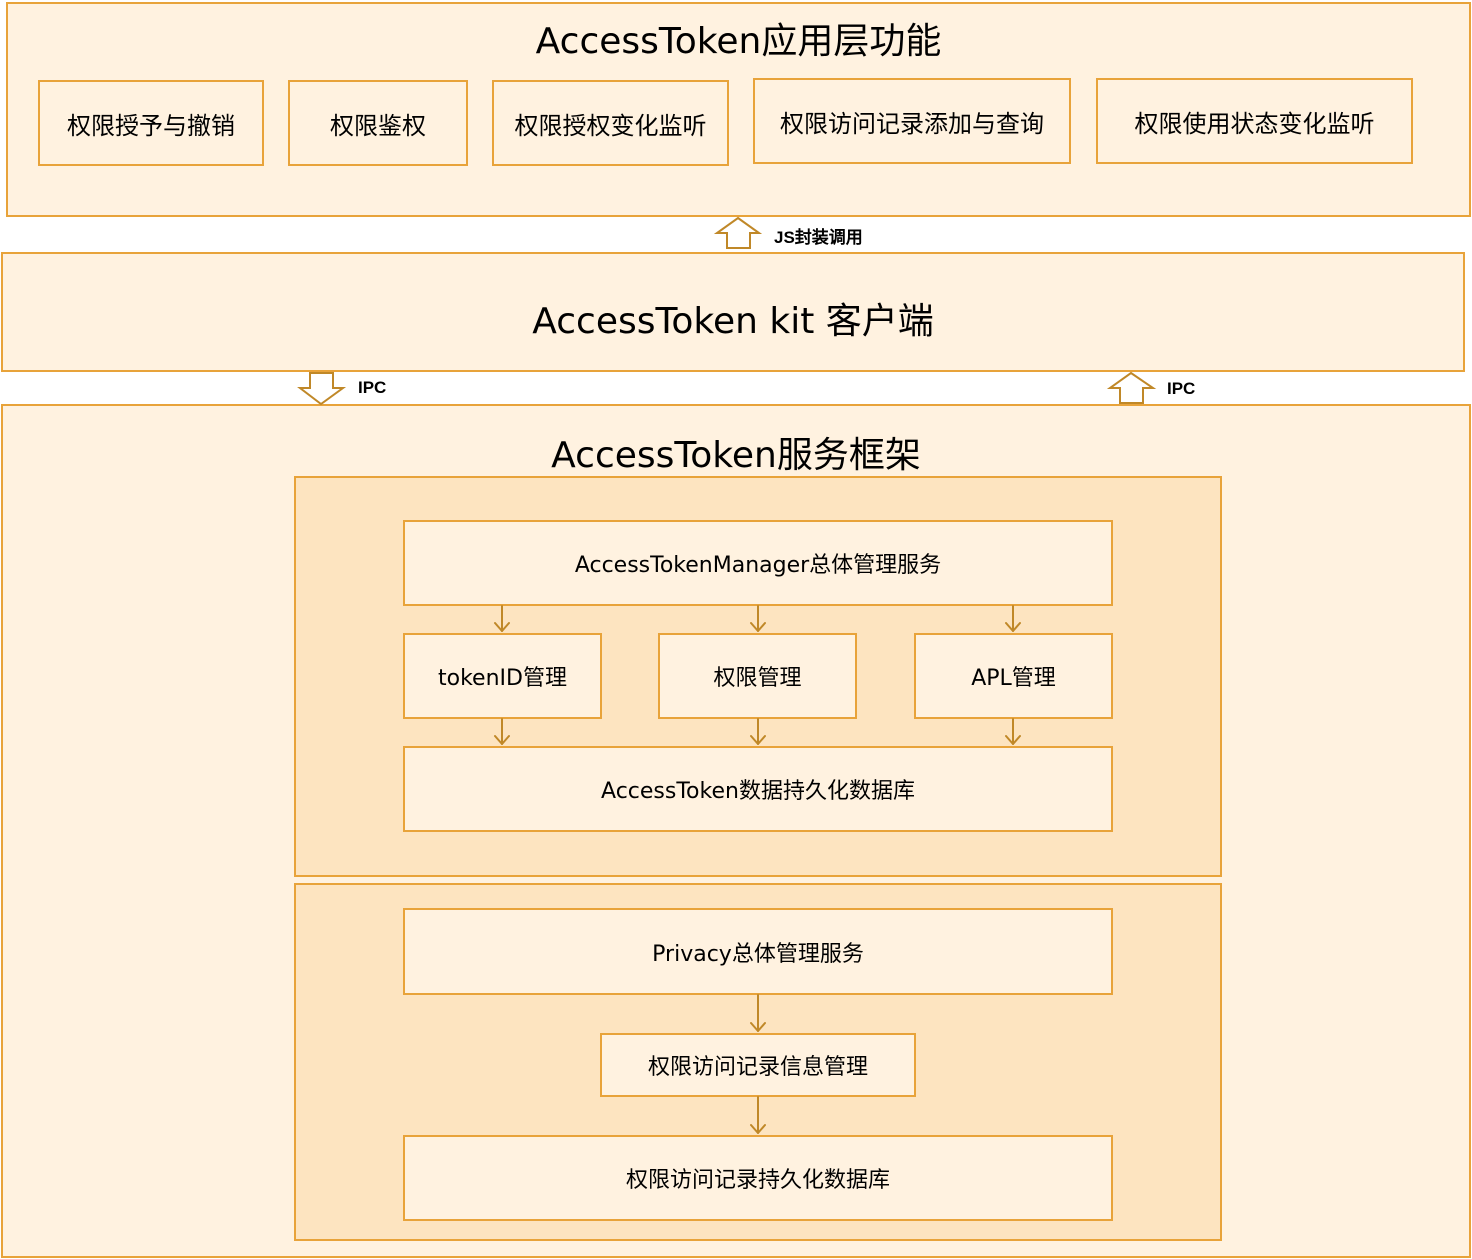 This screenshot has width=1472, height=1259. Describe the element at coordinates (758, 731) in the screenshot. I see `arrow-permission-to-db` at that location.